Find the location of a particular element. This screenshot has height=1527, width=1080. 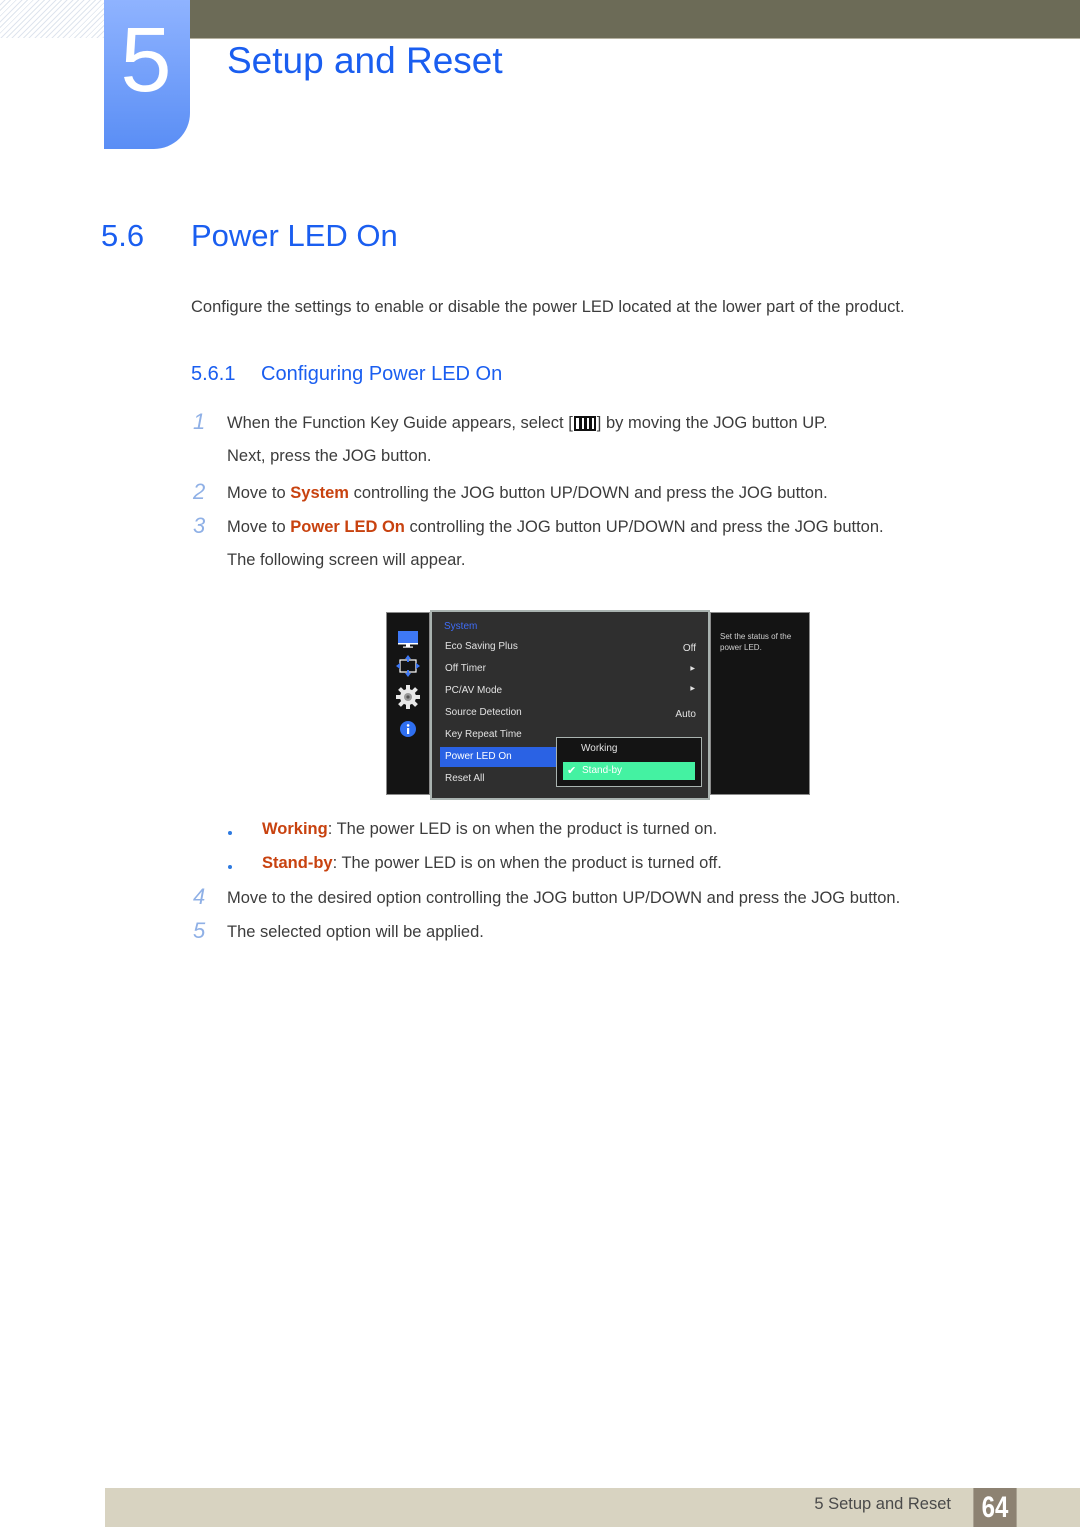

menu-icon is located at coordinates (584, 423).